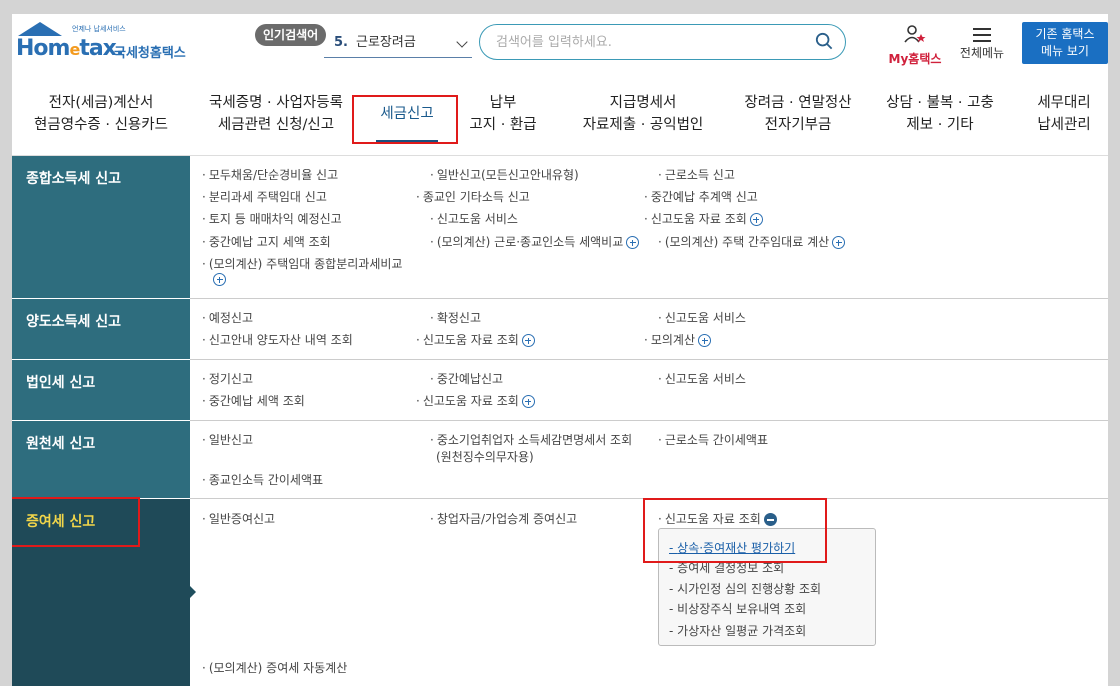 This screenshot has width=1120, height=686. What do you see at coordinates (270, 174) in the screenshot?
I see `link-simple-filing: 모두채움/단순경비율 신고` at bounding box center [270, 174].